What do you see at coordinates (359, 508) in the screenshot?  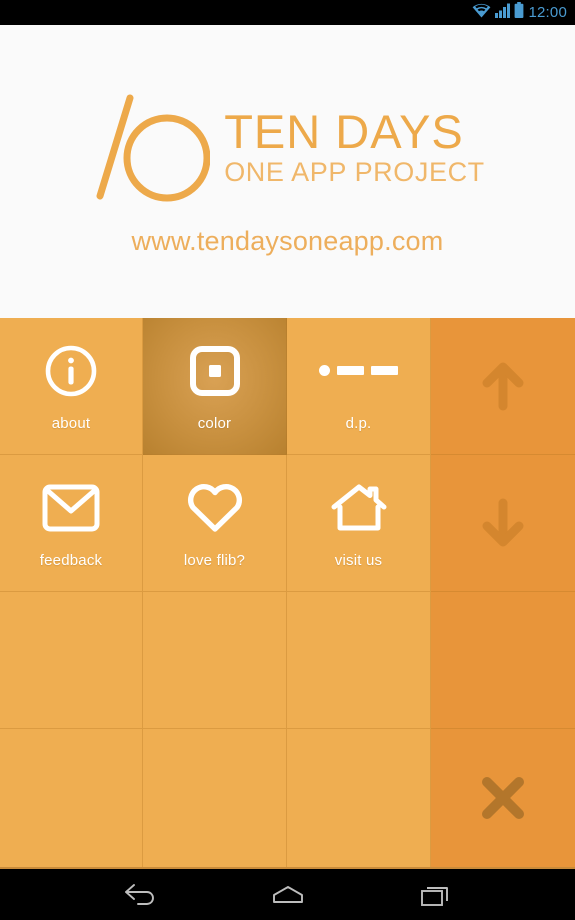 I see `house-icon` at bounding box center [359, 508].